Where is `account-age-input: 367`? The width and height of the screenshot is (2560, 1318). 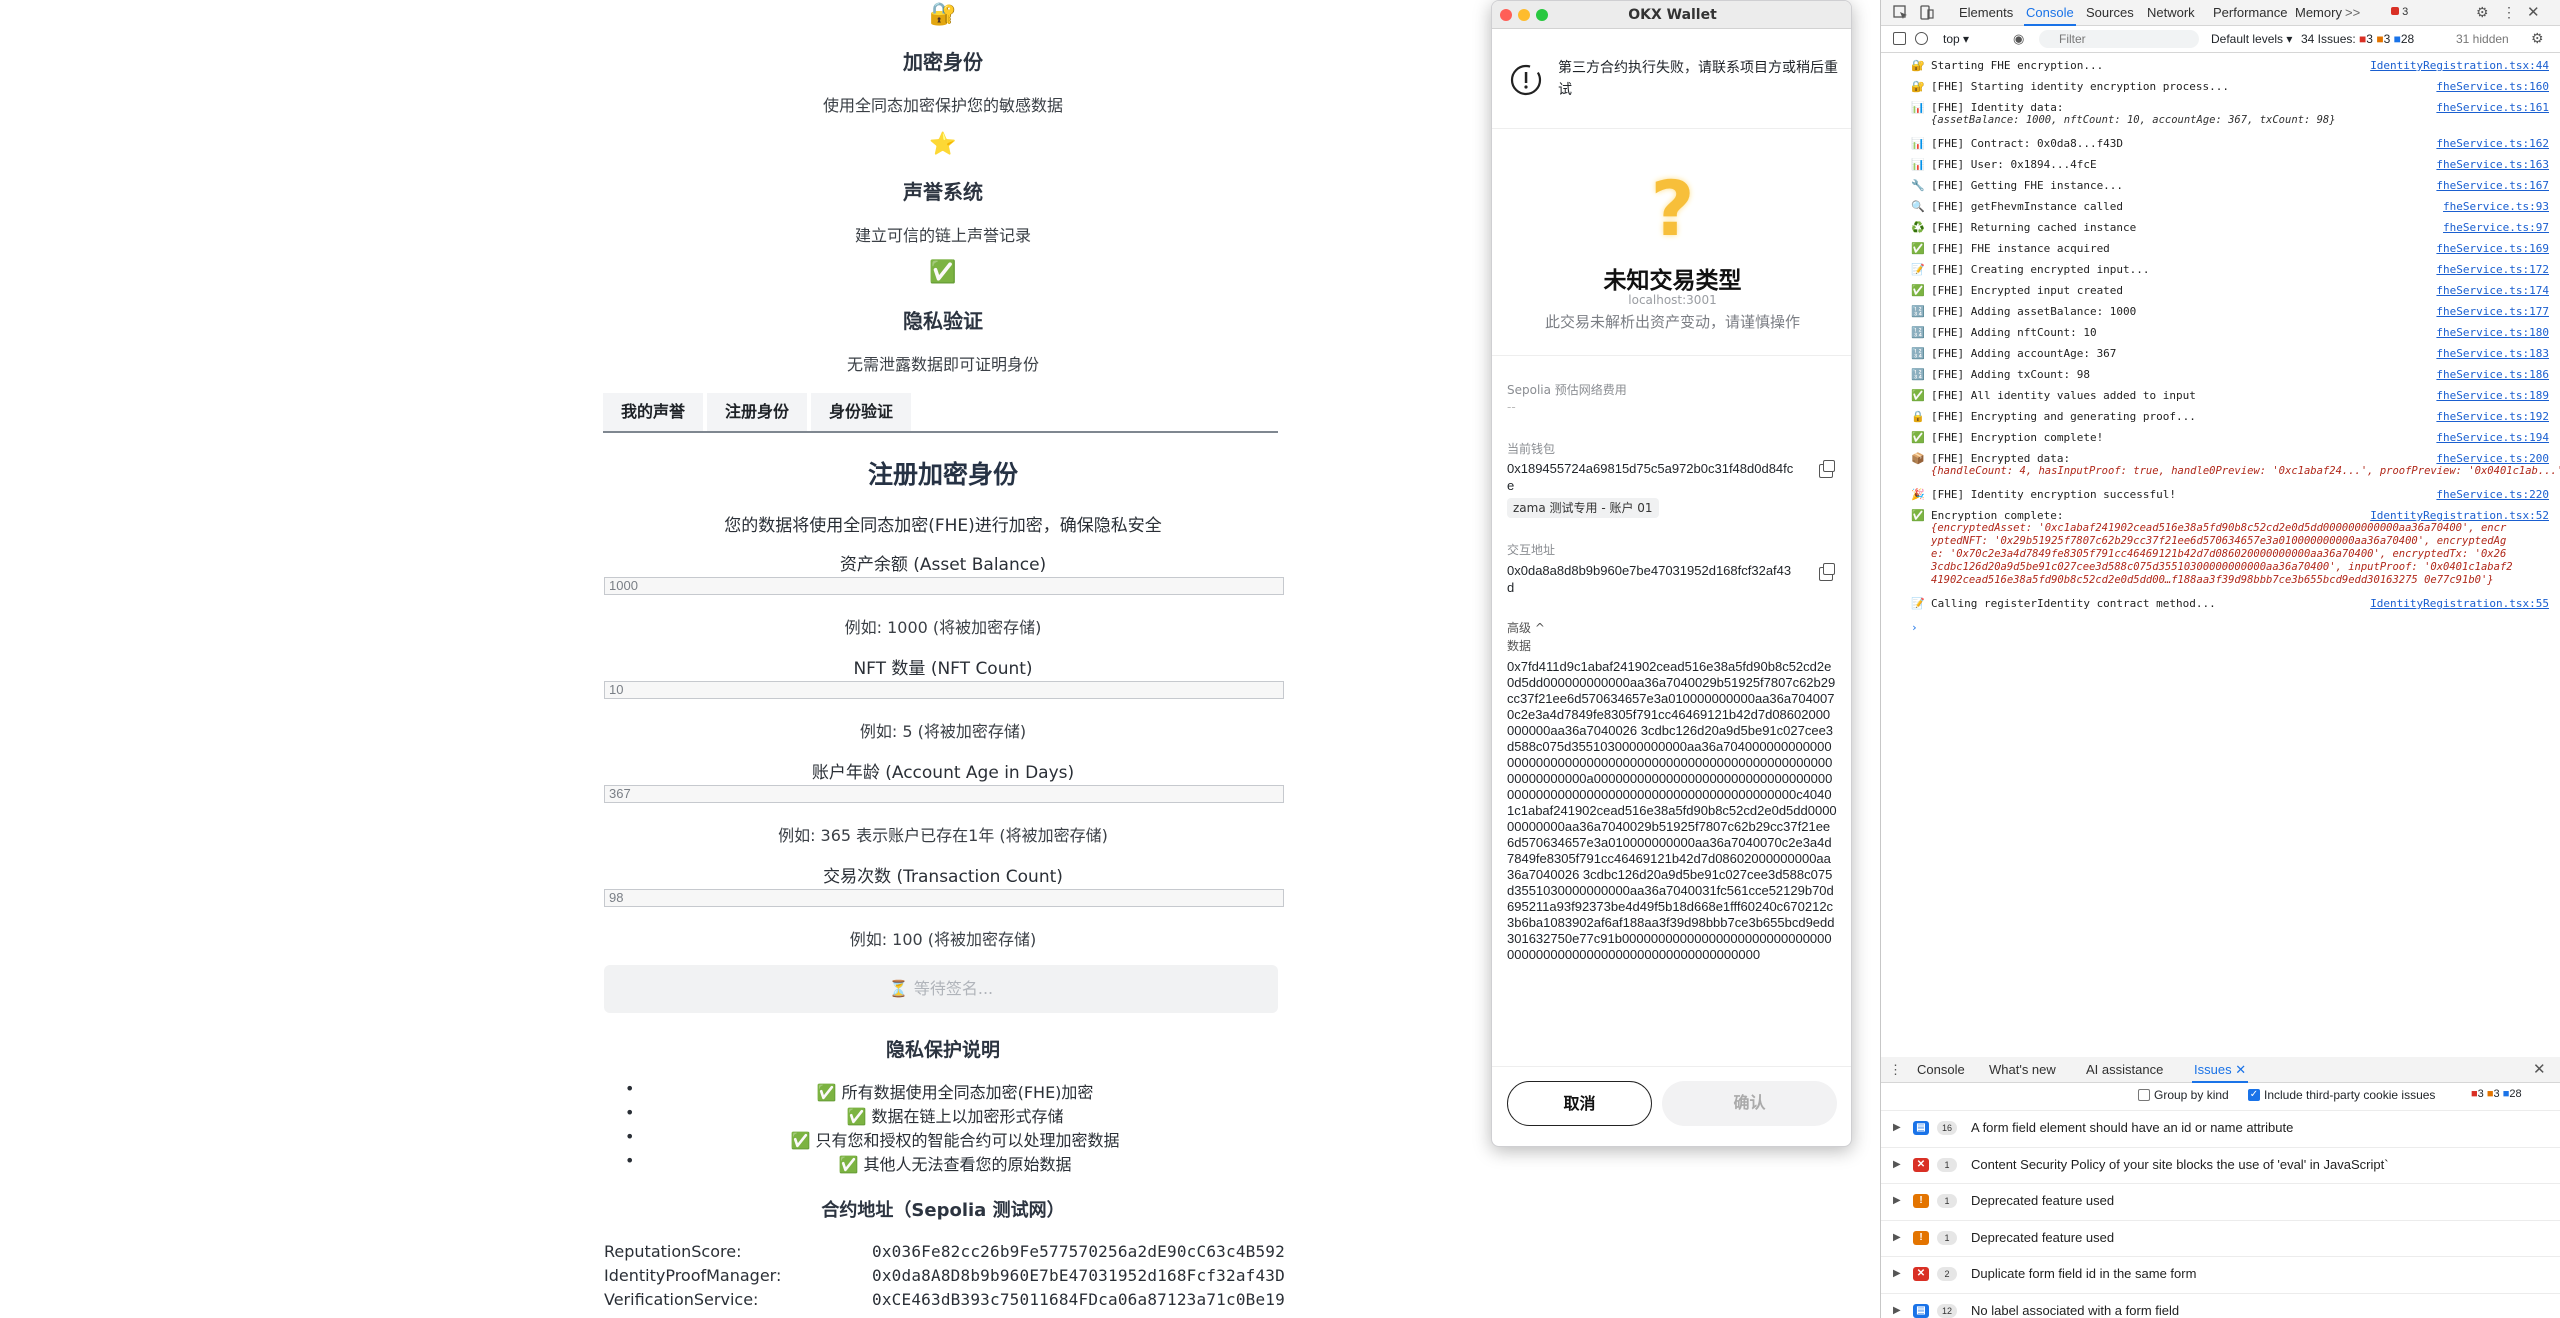 account-age-input: 367 is located at coordinates (944, 794).